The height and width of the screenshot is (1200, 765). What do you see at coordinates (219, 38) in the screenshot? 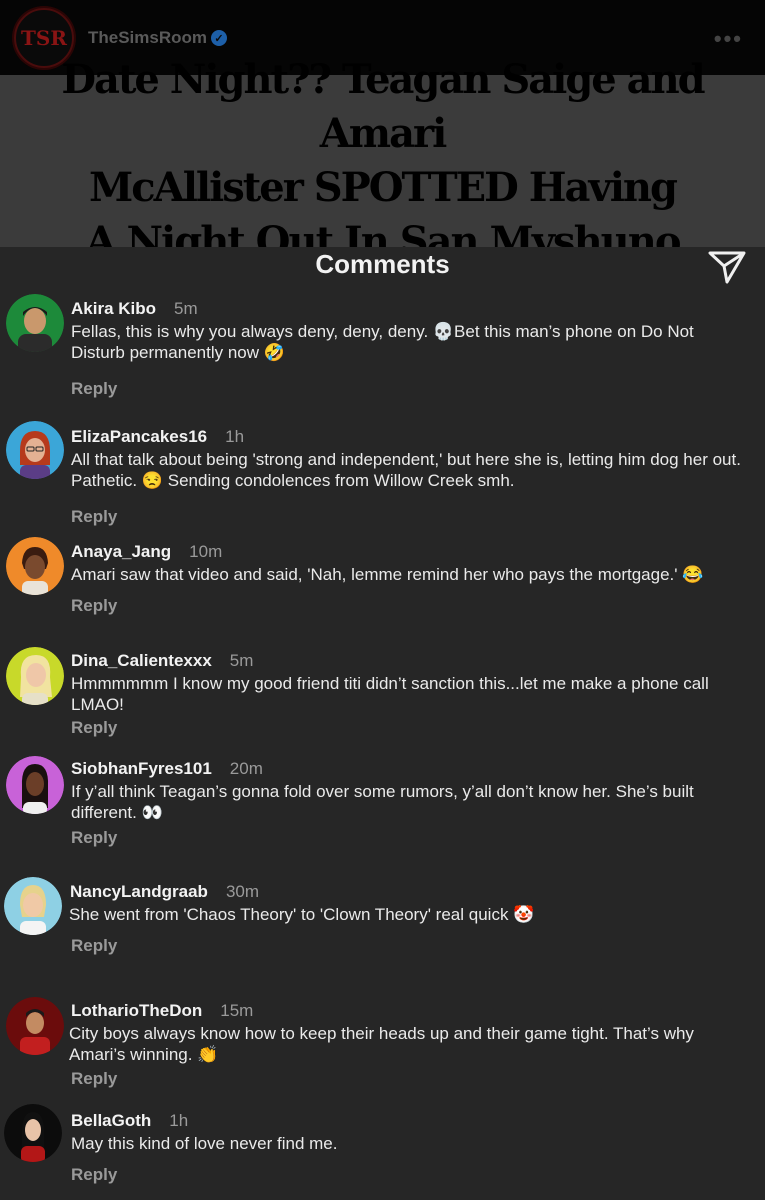
I see `verified-badge-icon: ✓` at bounding box center [219, 38].